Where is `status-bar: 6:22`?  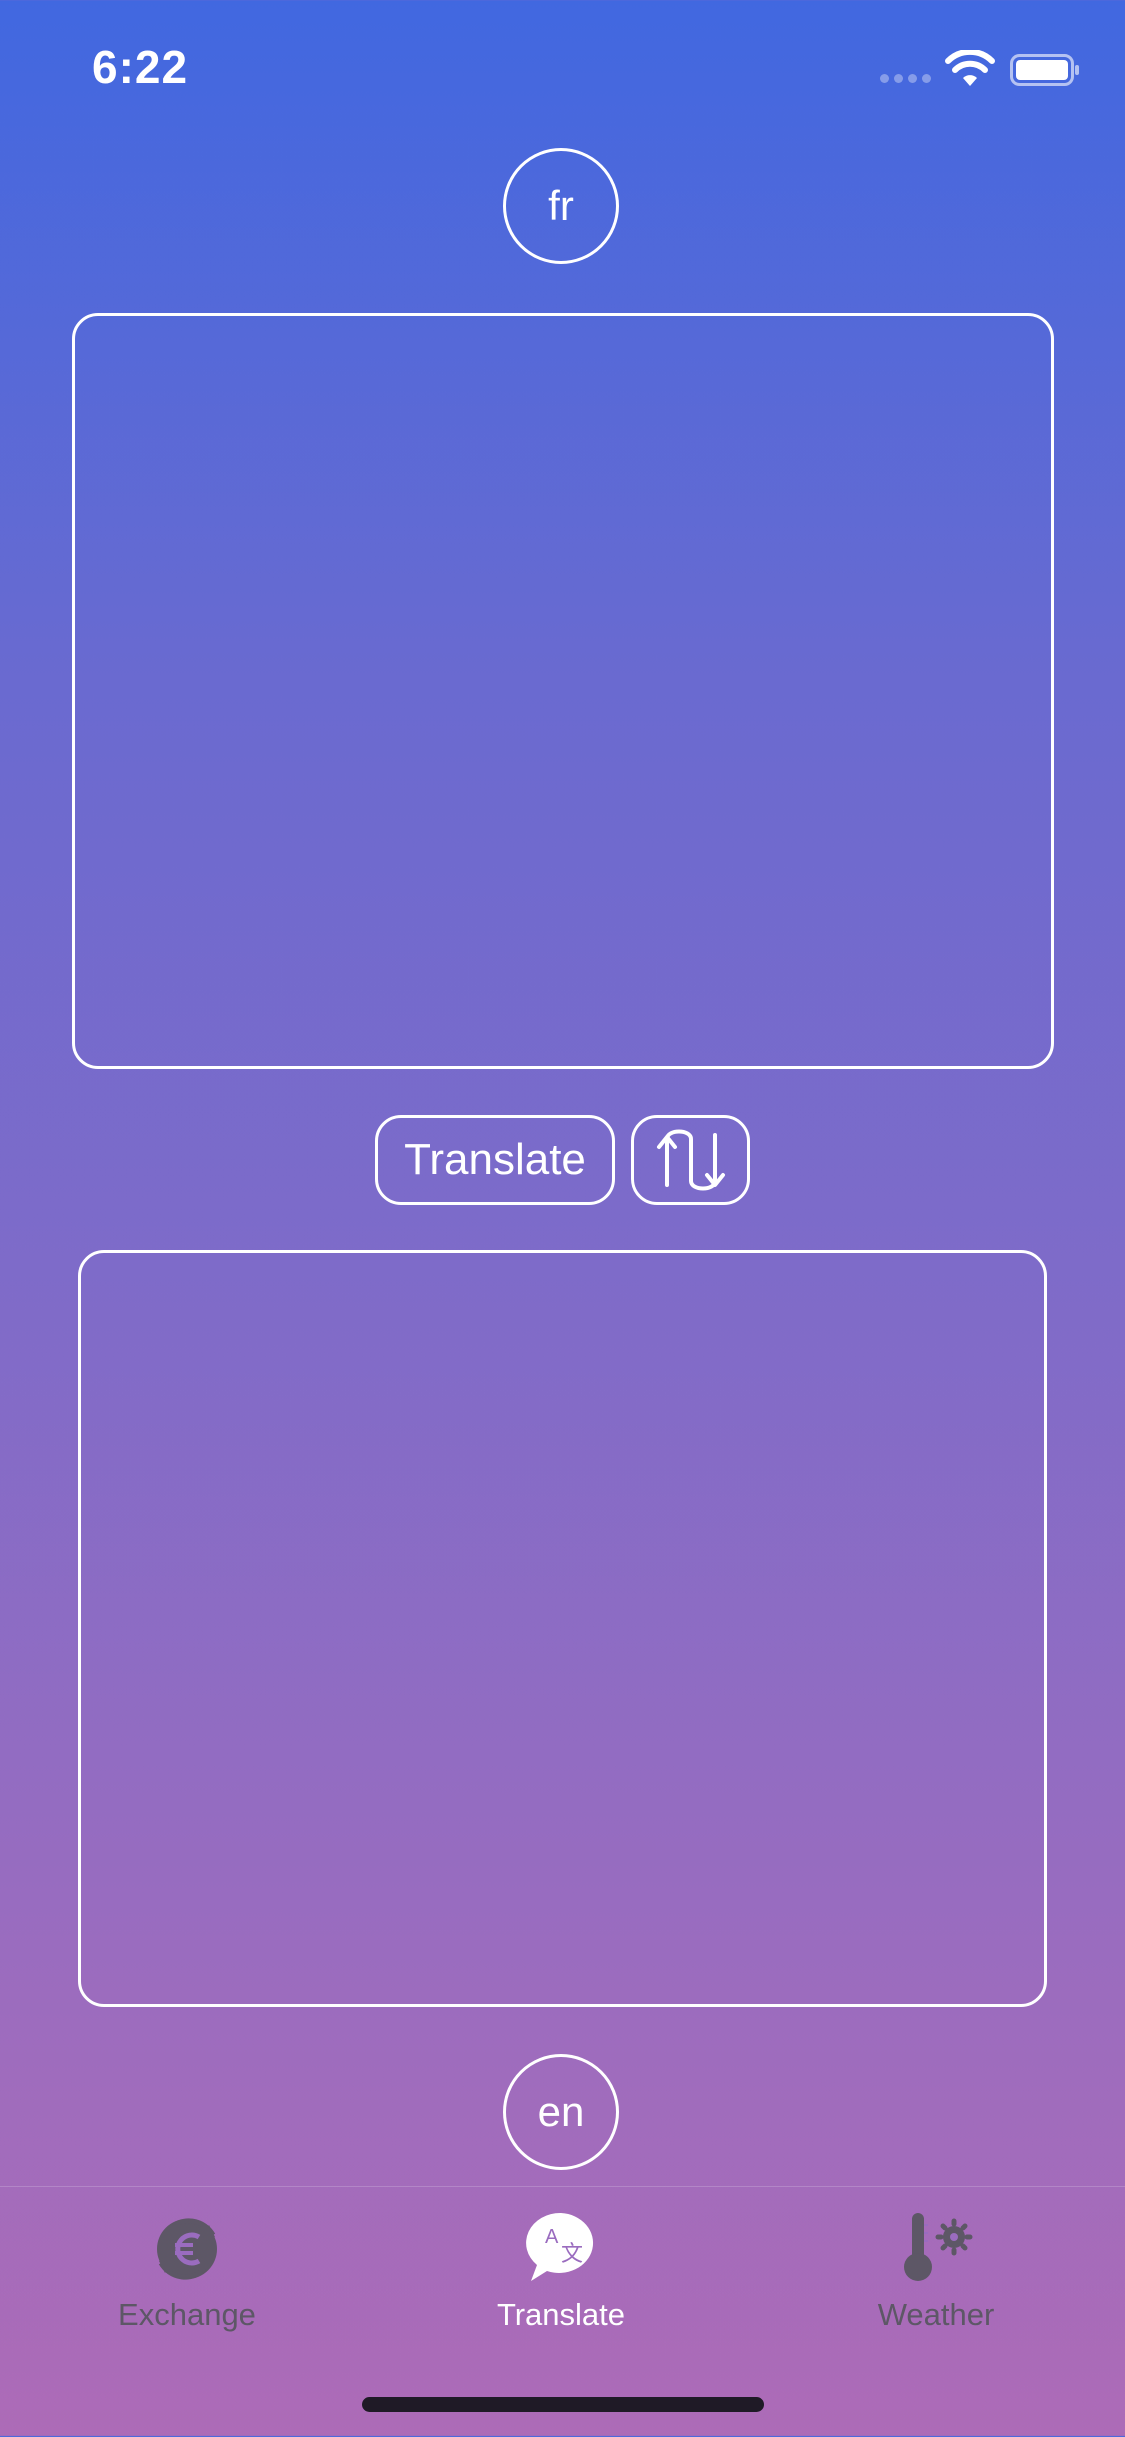
status-bar: 6:22 is located at coordinates (562, 67).